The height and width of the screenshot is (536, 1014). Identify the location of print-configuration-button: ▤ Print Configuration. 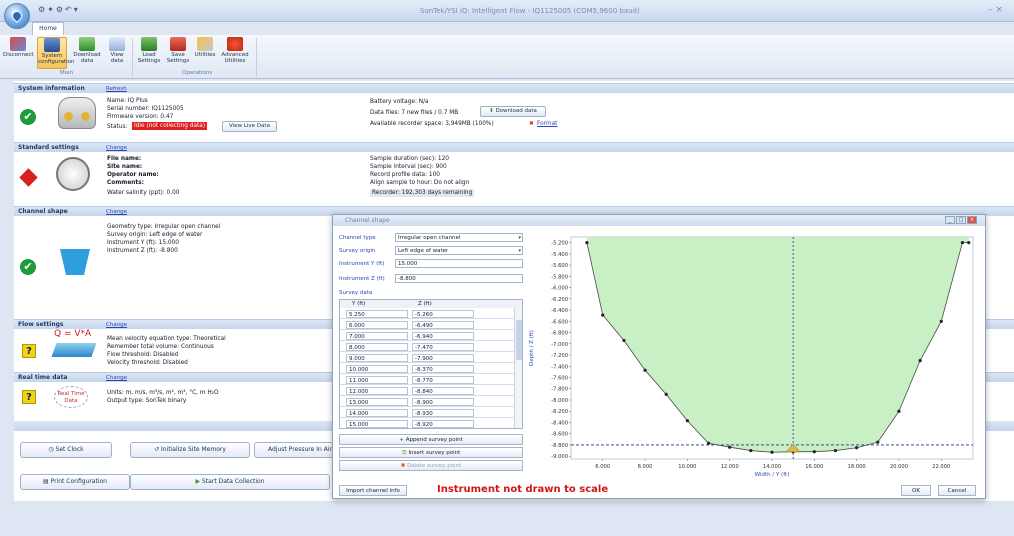
(75, 482).